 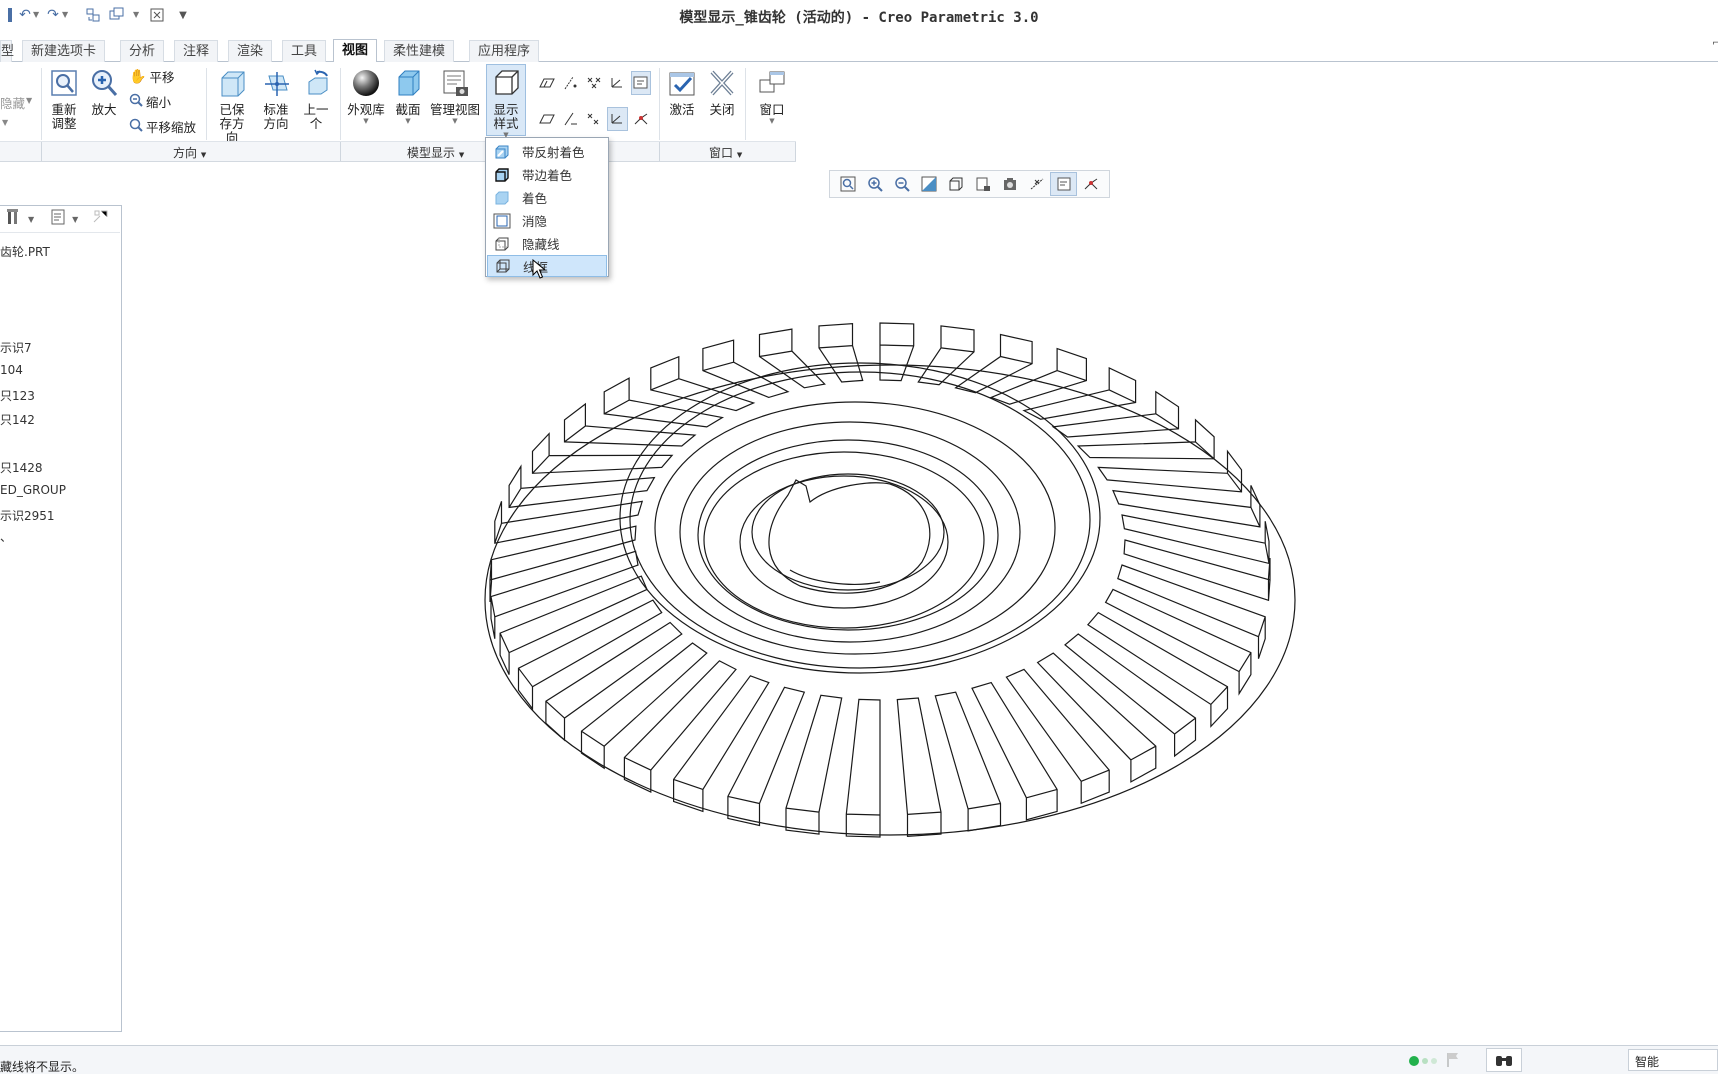 What do you see at coordinates (1063, 184) in the screenshot?
I see `annotation-filter-icon` at bounding box center [1063, 184].